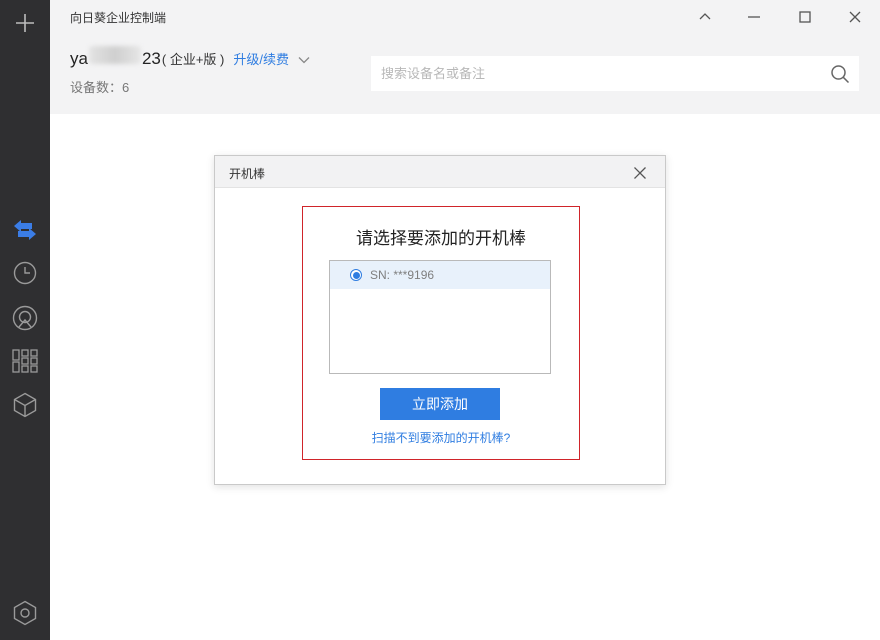 Image resolution: width=880 pixels, height=640 pixels. Describe the element at coordinates (615, 73) in the screenshot. I see `search-input` at that location.